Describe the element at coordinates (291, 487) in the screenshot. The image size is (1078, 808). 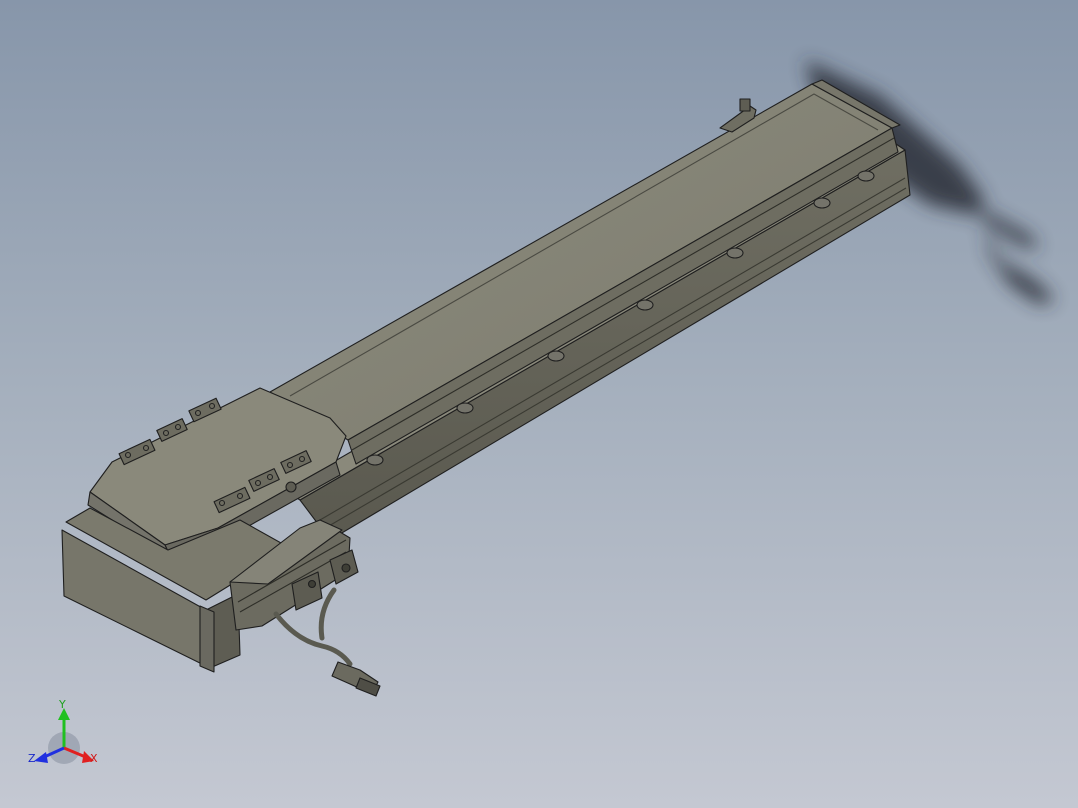
I see `carriage-fitting` at that location.